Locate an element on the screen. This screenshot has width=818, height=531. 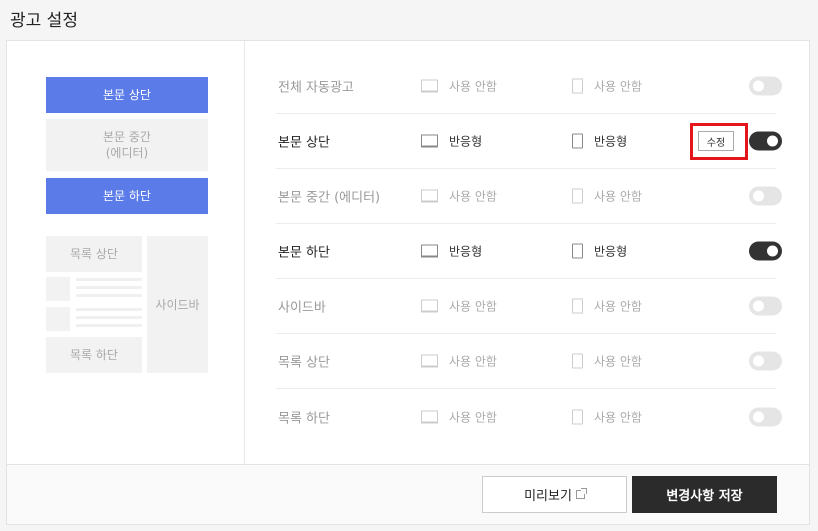
preview-body-top: 본문 상단 is located at coordinates (127, 95).